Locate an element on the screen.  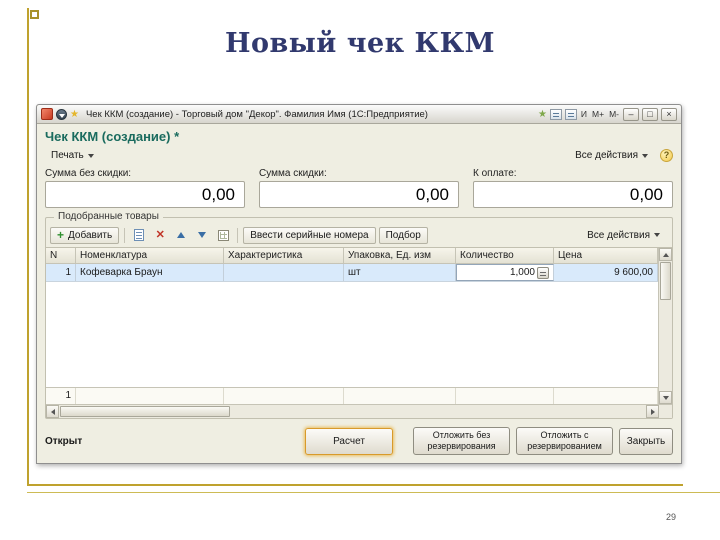
cell-n: 1 is located at coordinates (61, 272).